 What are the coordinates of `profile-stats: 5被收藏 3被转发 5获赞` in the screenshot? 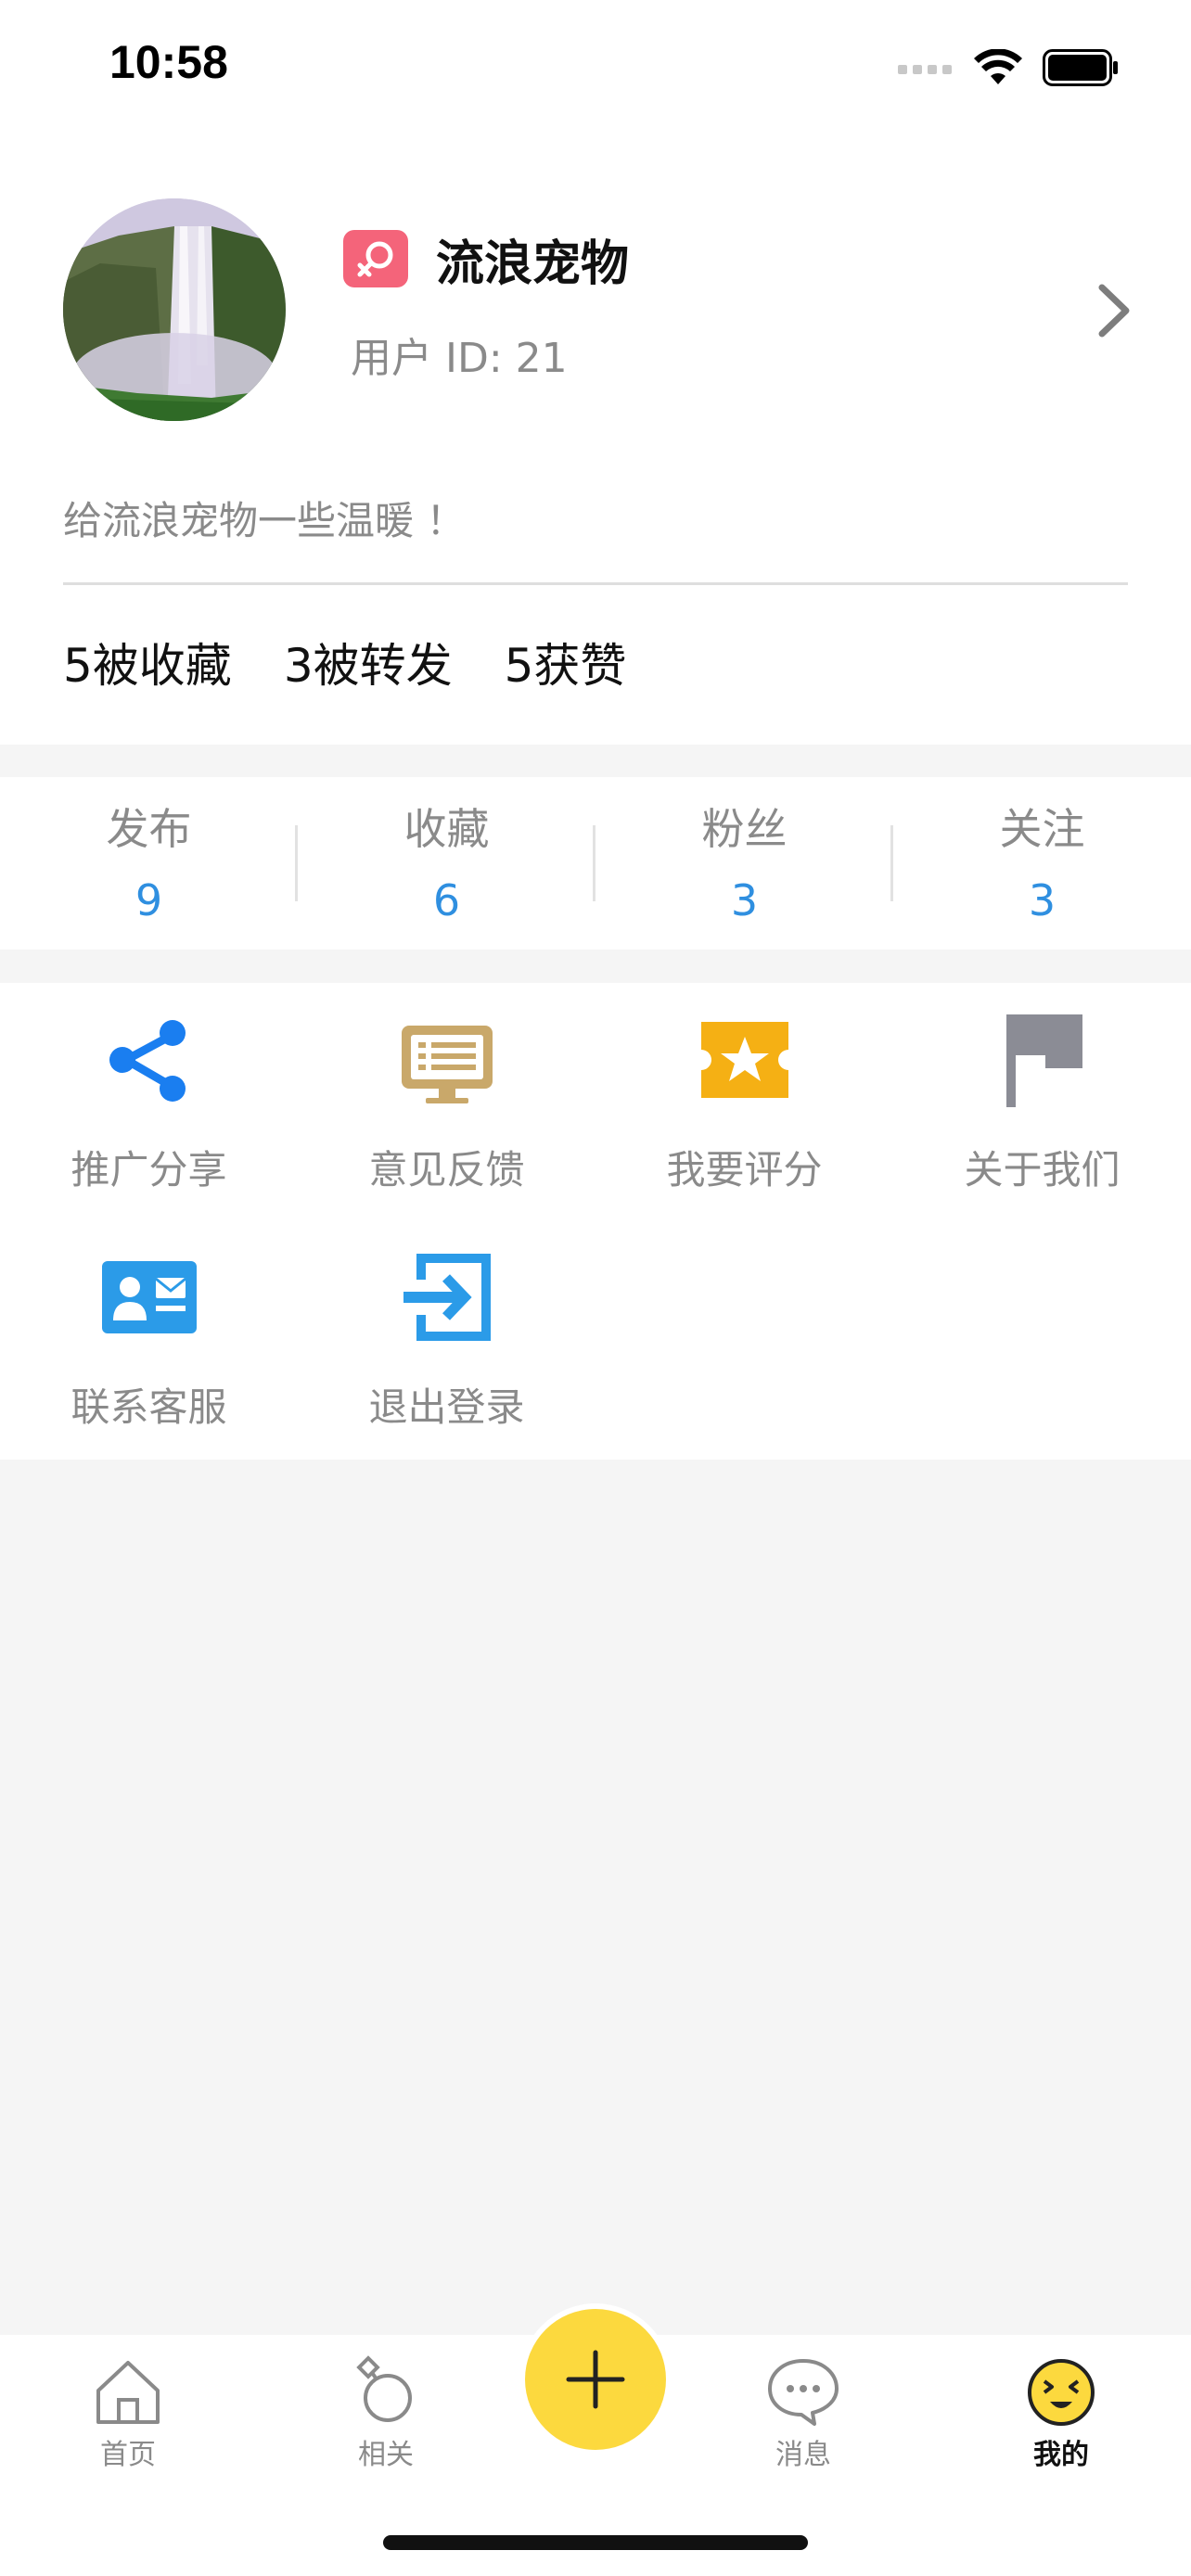 It's located at (344, 662).